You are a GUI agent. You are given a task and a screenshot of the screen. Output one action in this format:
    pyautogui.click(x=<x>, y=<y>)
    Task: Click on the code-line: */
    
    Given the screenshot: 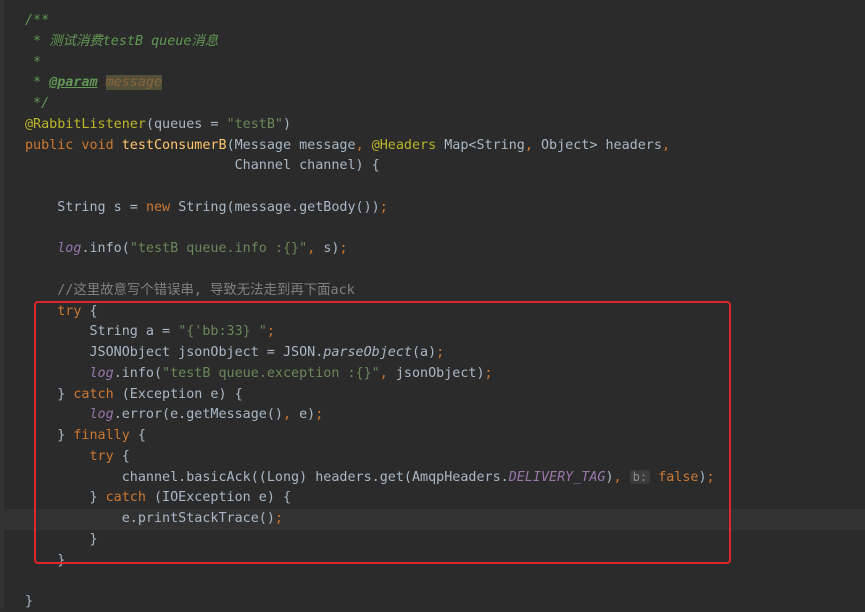 What is the action you would take?
    pyautogui.click(x=37, y=103)
    